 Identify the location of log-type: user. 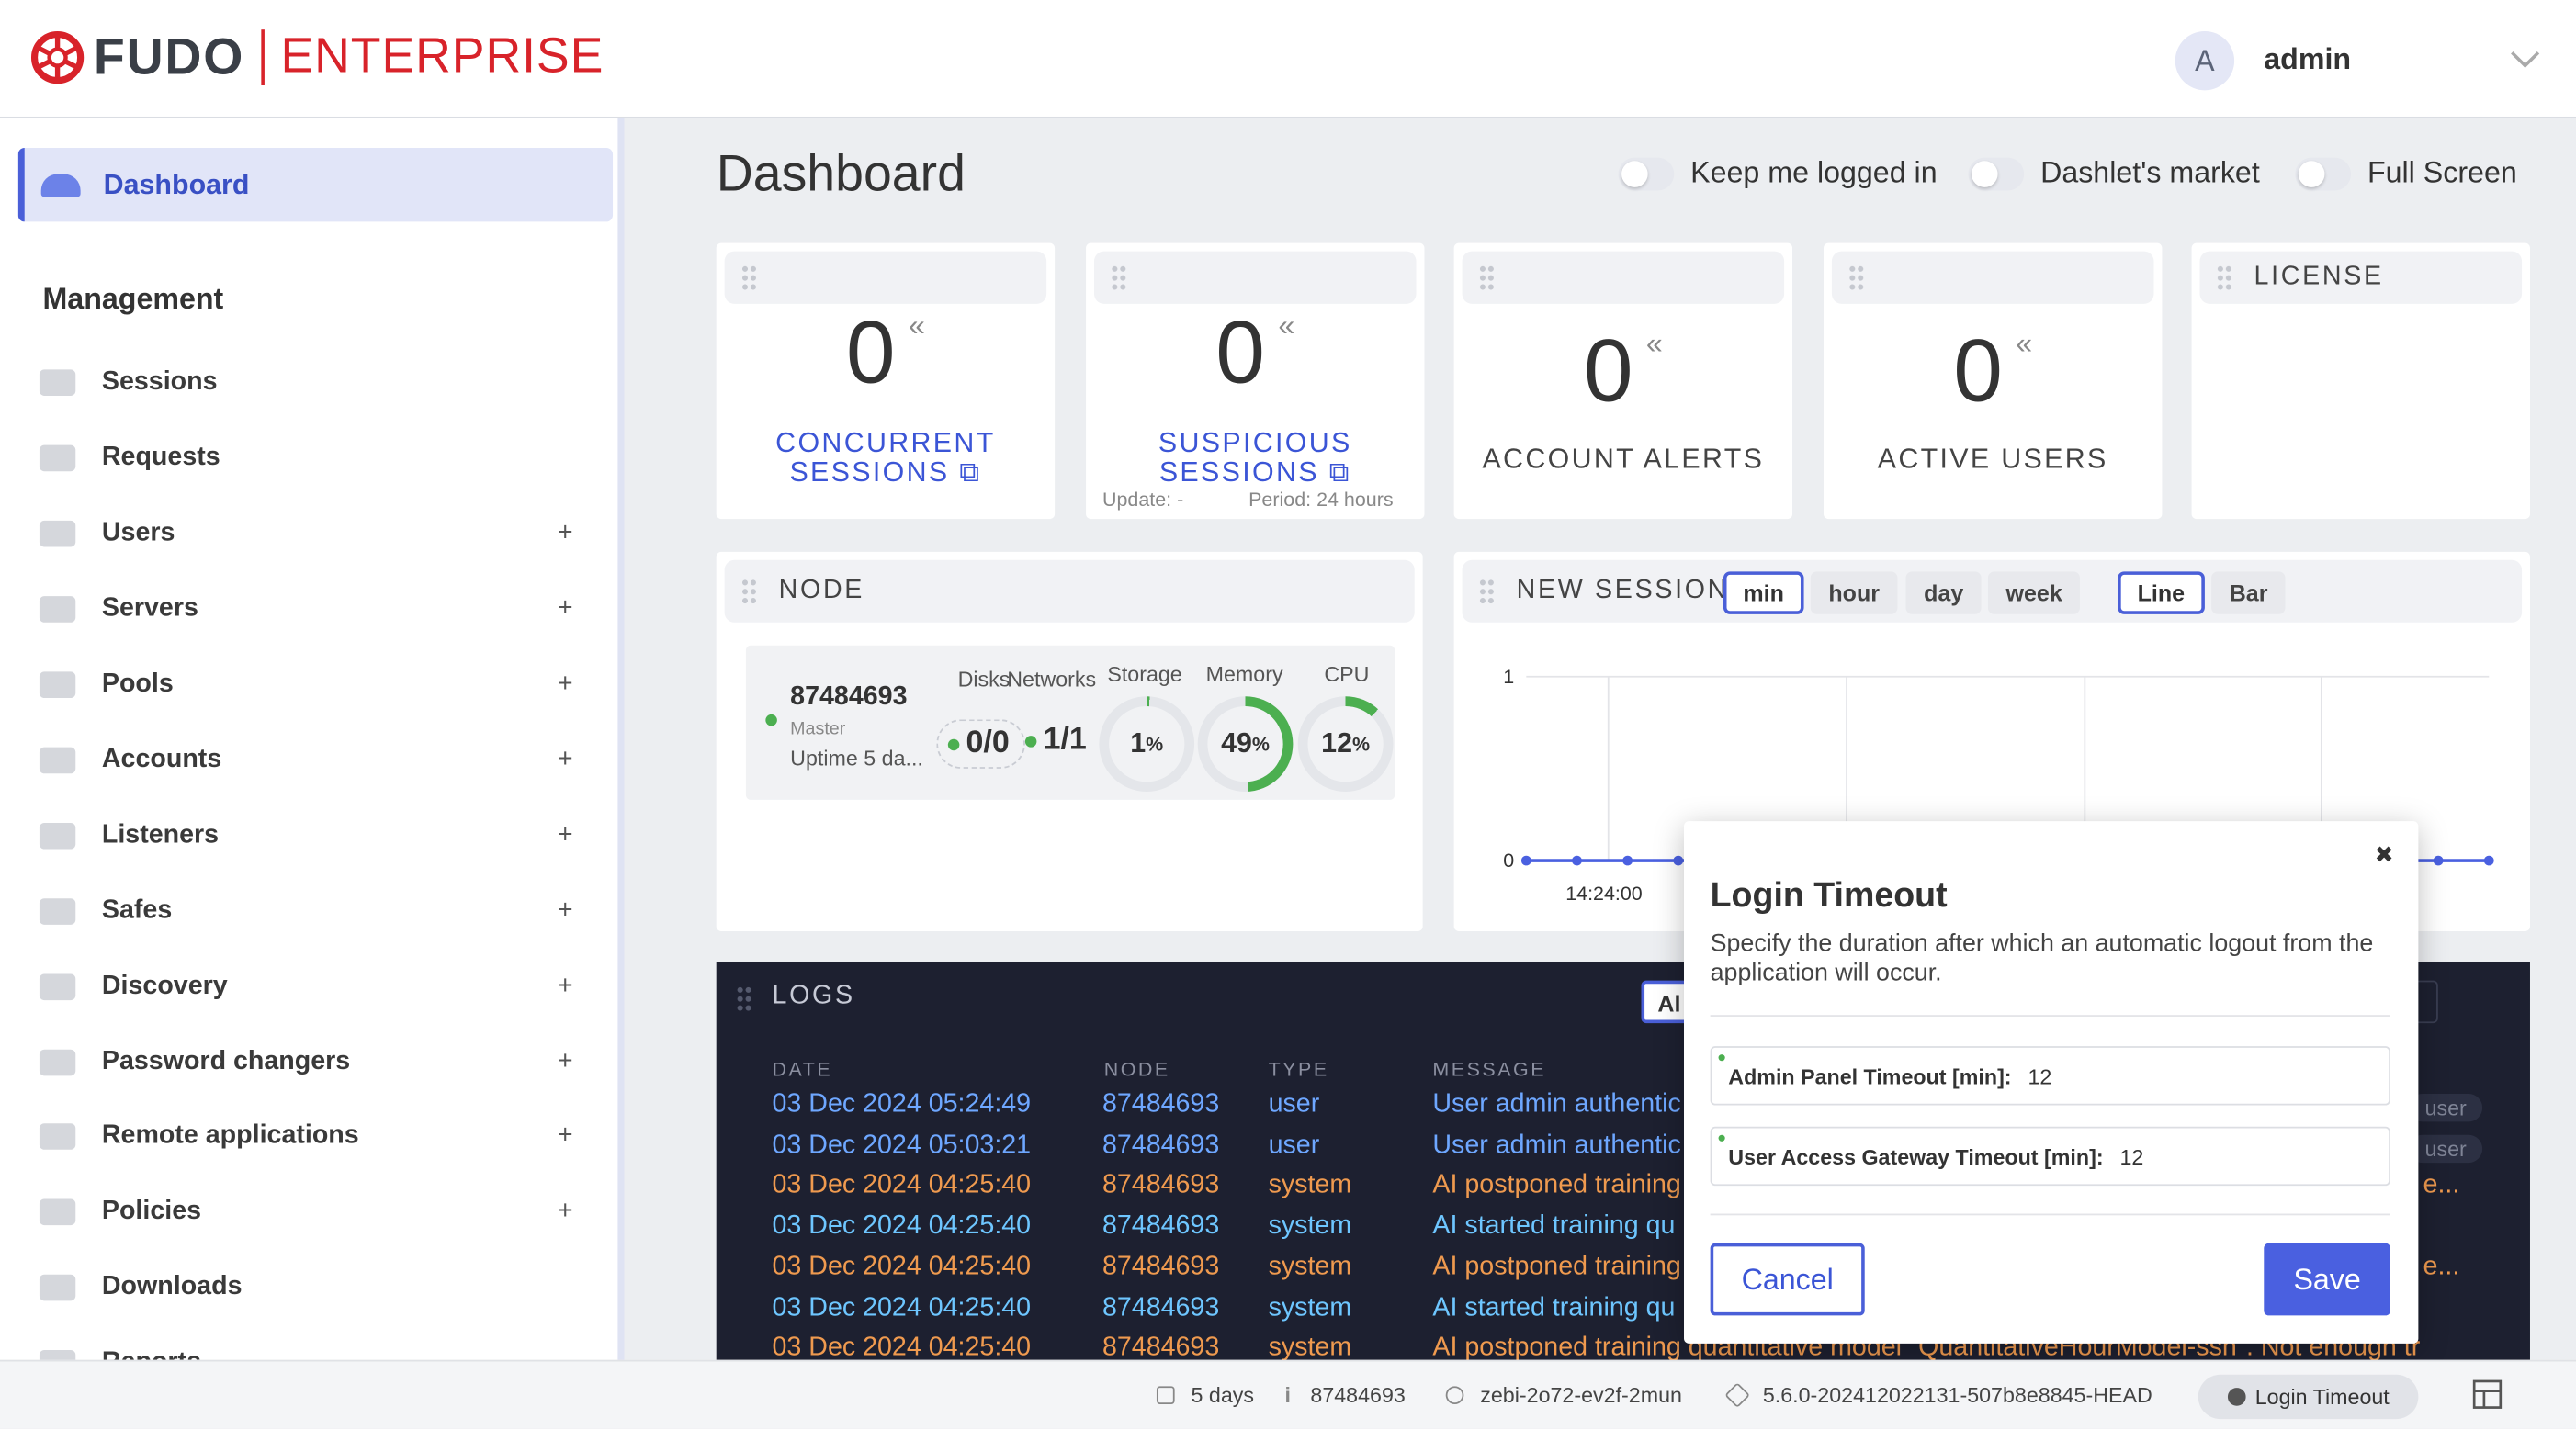
(1294, 1104).